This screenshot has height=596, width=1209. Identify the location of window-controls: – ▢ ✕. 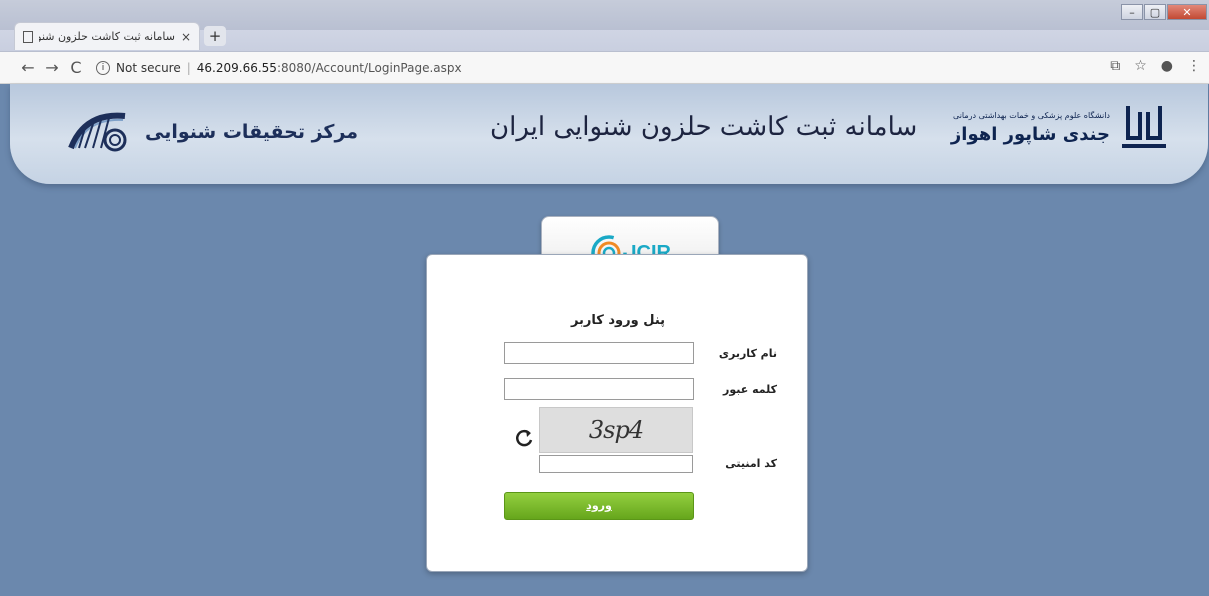
(1163, 12).